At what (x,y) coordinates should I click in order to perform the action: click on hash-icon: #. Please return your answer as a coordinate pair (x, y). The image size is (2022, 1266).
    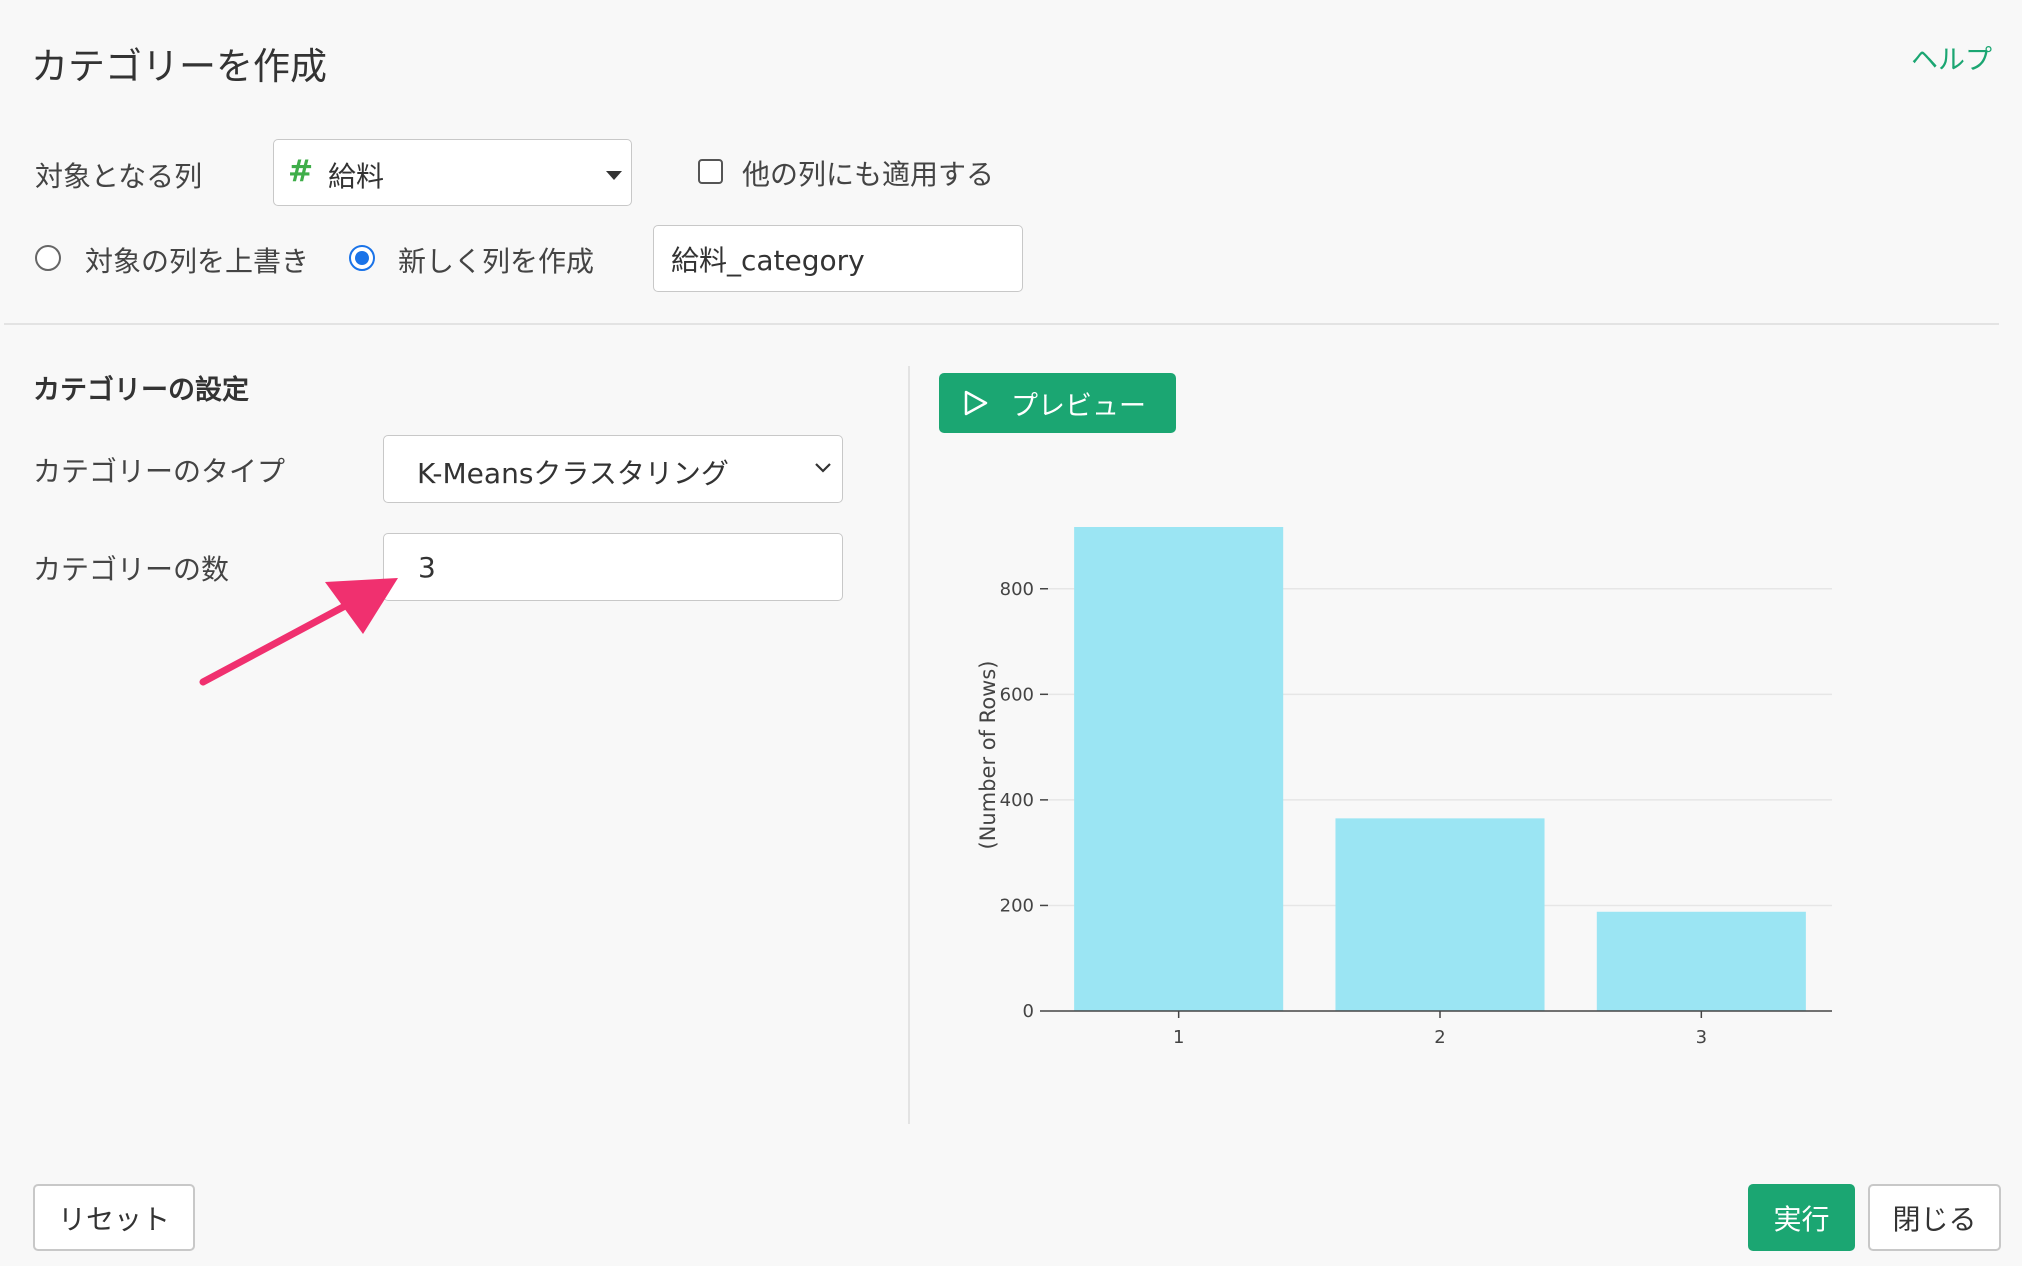
    Looking at the image, I should click on (301, 171).